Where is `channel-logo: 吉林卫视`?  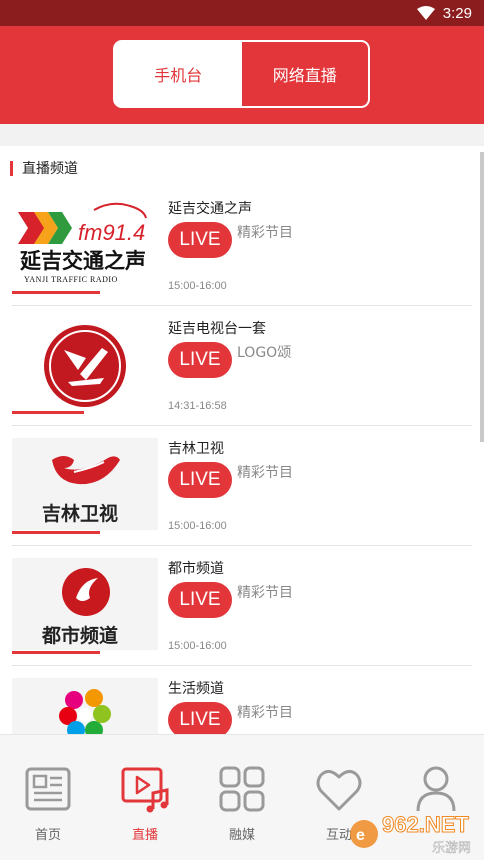
channel-logo: 吉林卫视 is located at coordinates (85, 484).